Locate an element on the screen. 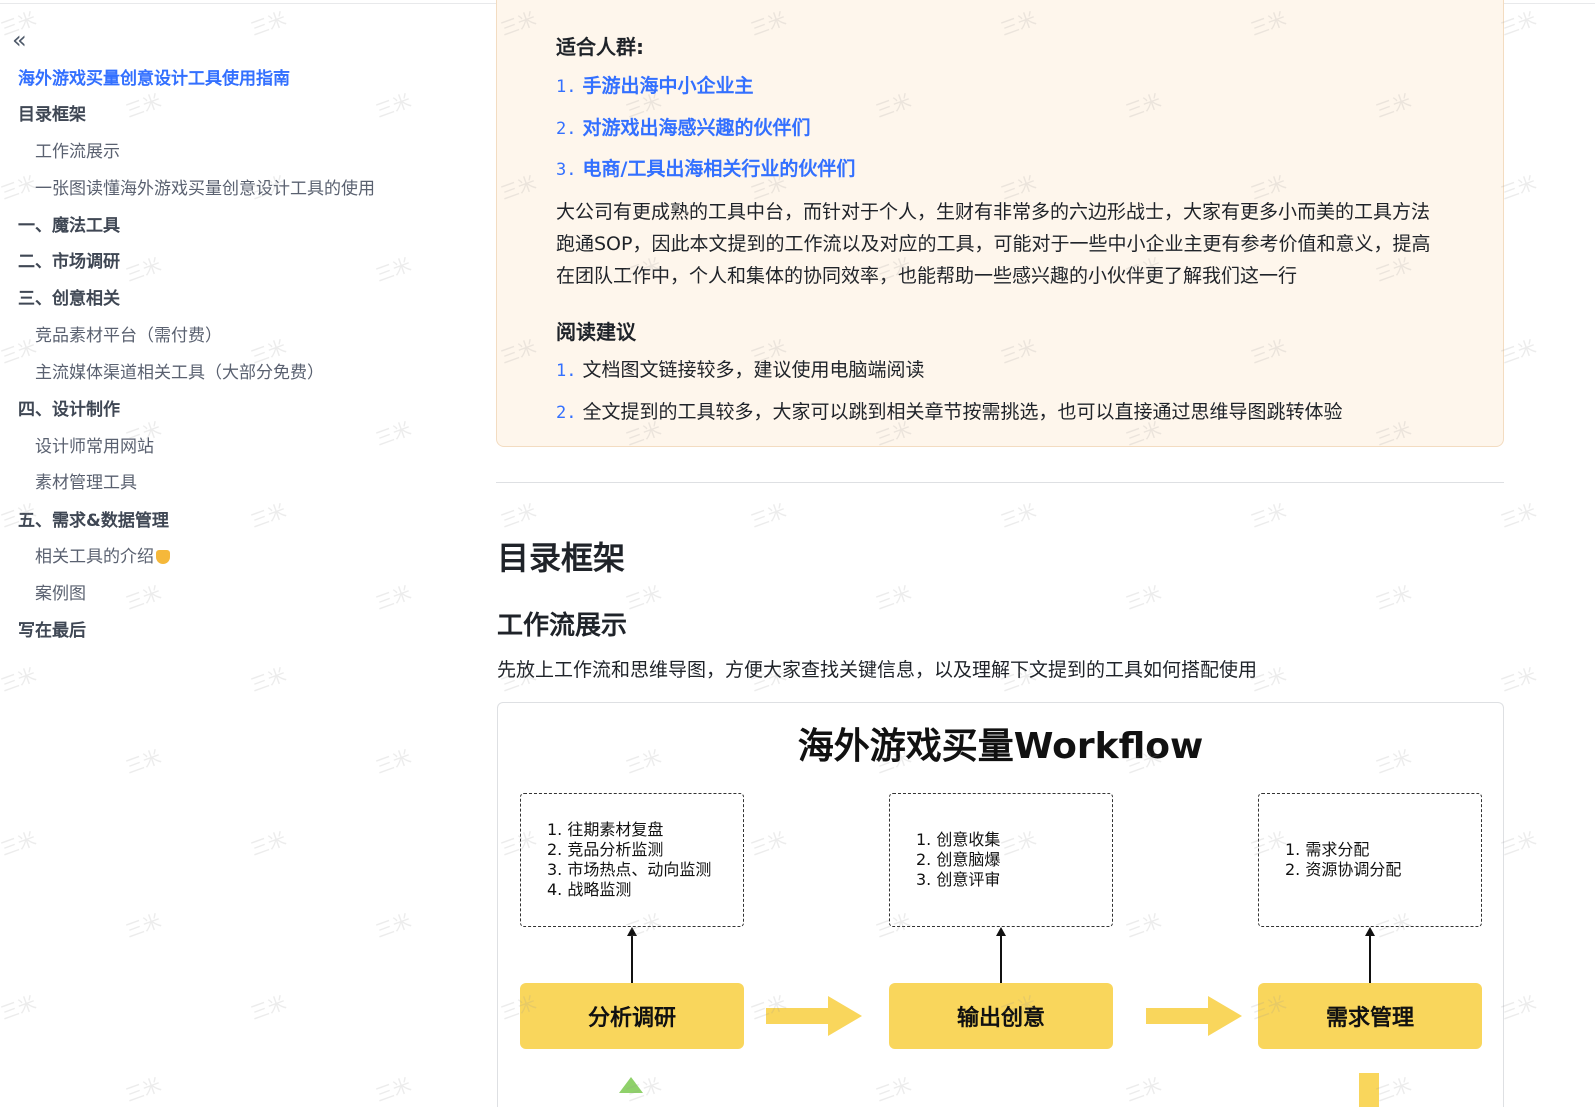 The image size is (1595, 1107). toc-label: 五、需求&数据管理 is located at coordinates (93, 521).